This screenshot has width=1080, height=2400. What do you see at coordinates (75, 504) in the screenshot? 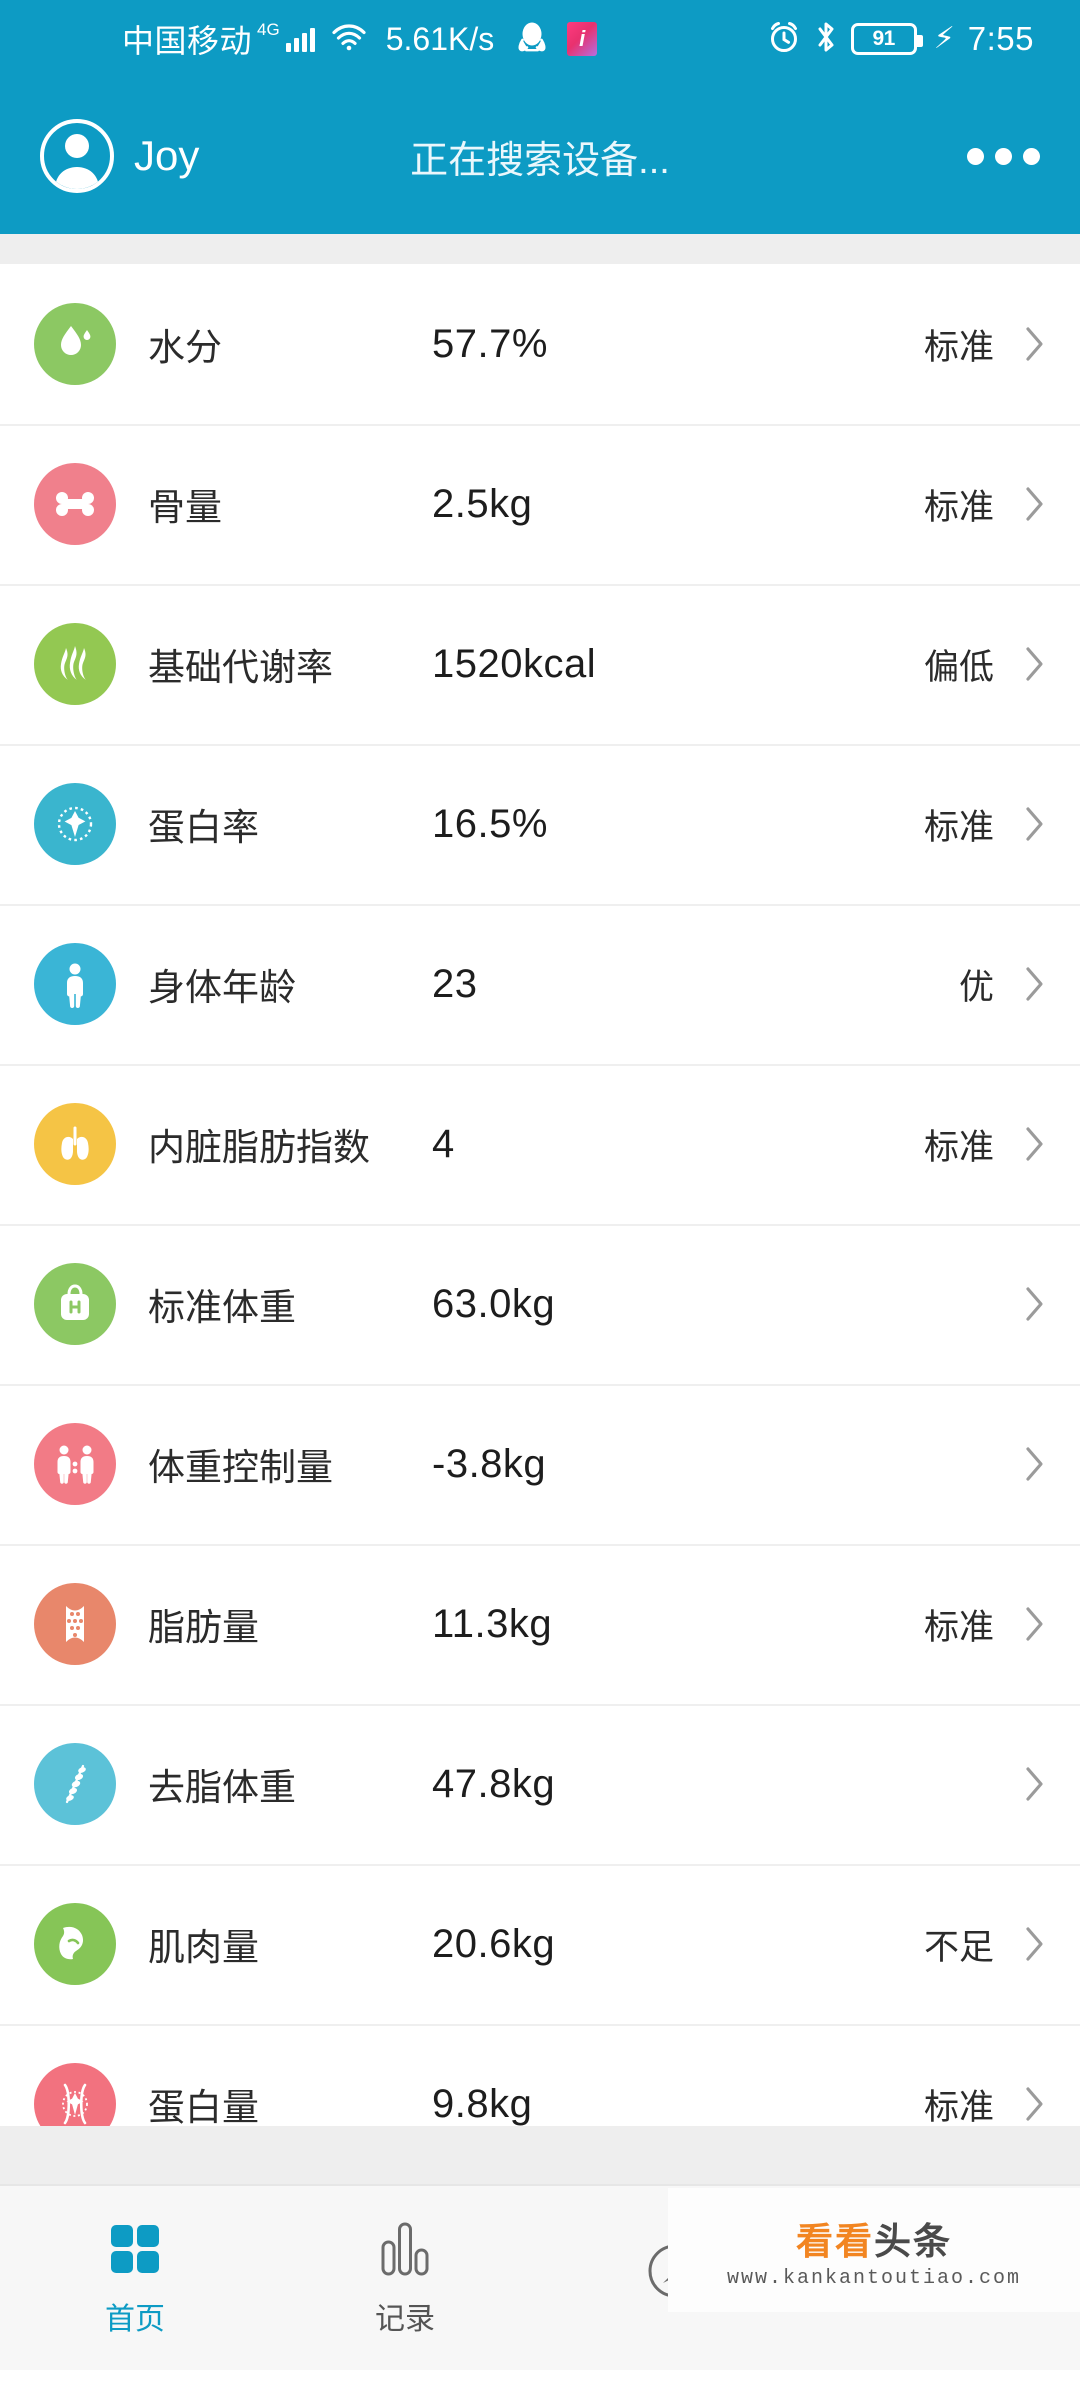
I see `bone-icon` at bounding box center [75, 504].